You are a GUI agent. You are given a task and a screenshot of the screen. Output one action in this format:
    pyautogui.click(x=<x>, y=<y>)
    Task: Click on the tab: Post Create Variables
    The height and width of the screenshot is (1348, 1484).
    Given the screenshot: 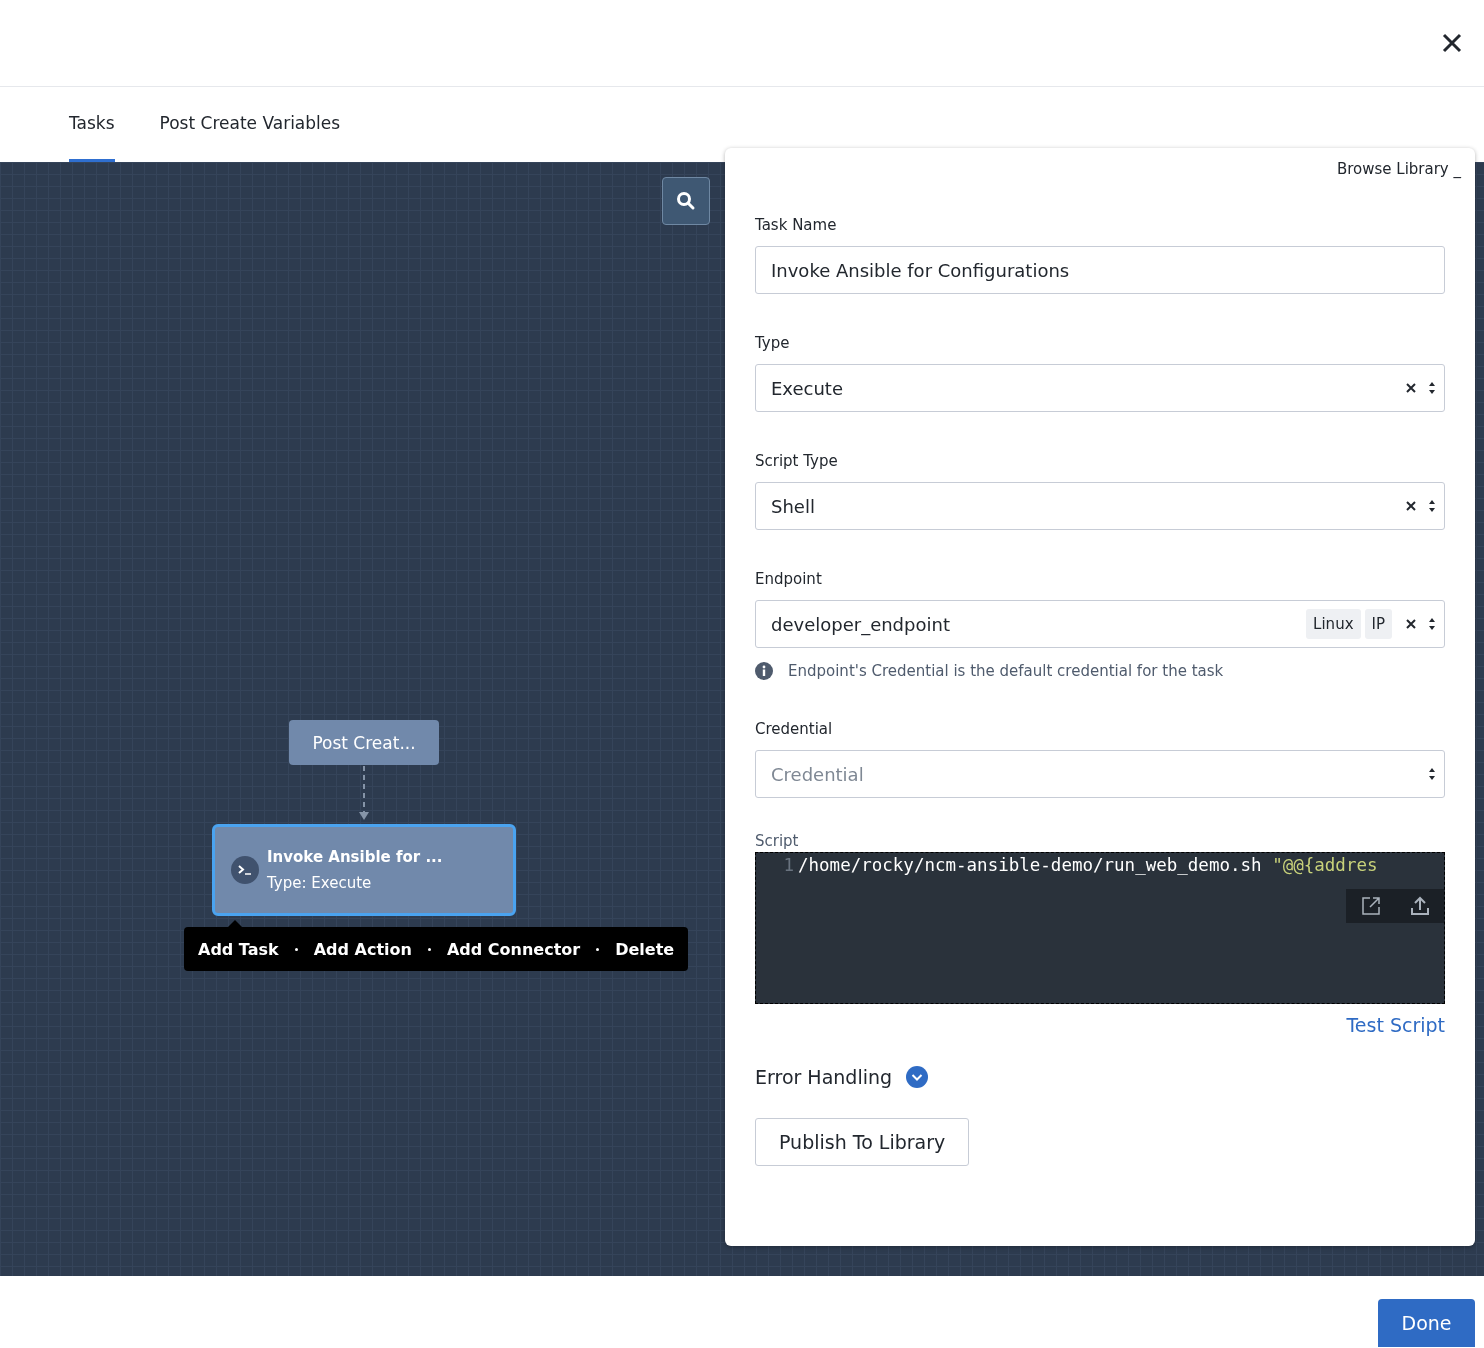 What is the action you would take?
    pyautogui.click(x=250, y=124)
    